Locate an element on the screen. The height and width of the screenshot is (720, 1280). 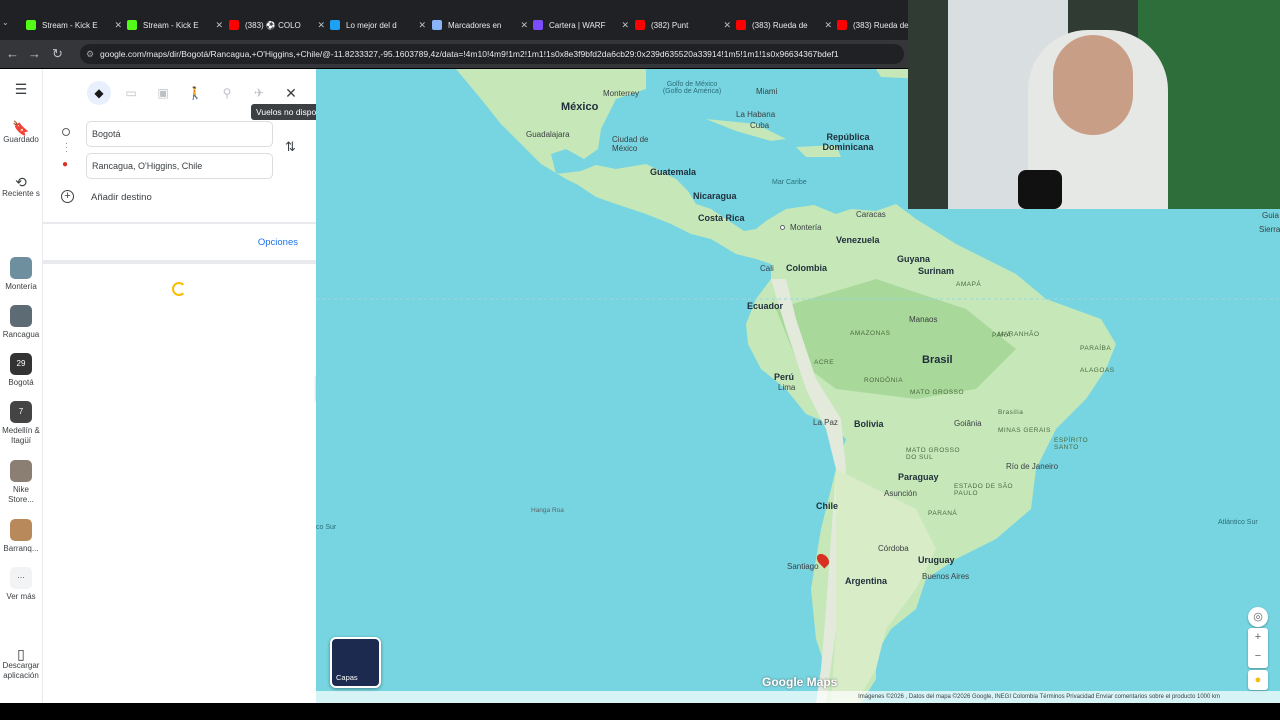
zoom-in-button: + is located at coordinates (1258, 637).